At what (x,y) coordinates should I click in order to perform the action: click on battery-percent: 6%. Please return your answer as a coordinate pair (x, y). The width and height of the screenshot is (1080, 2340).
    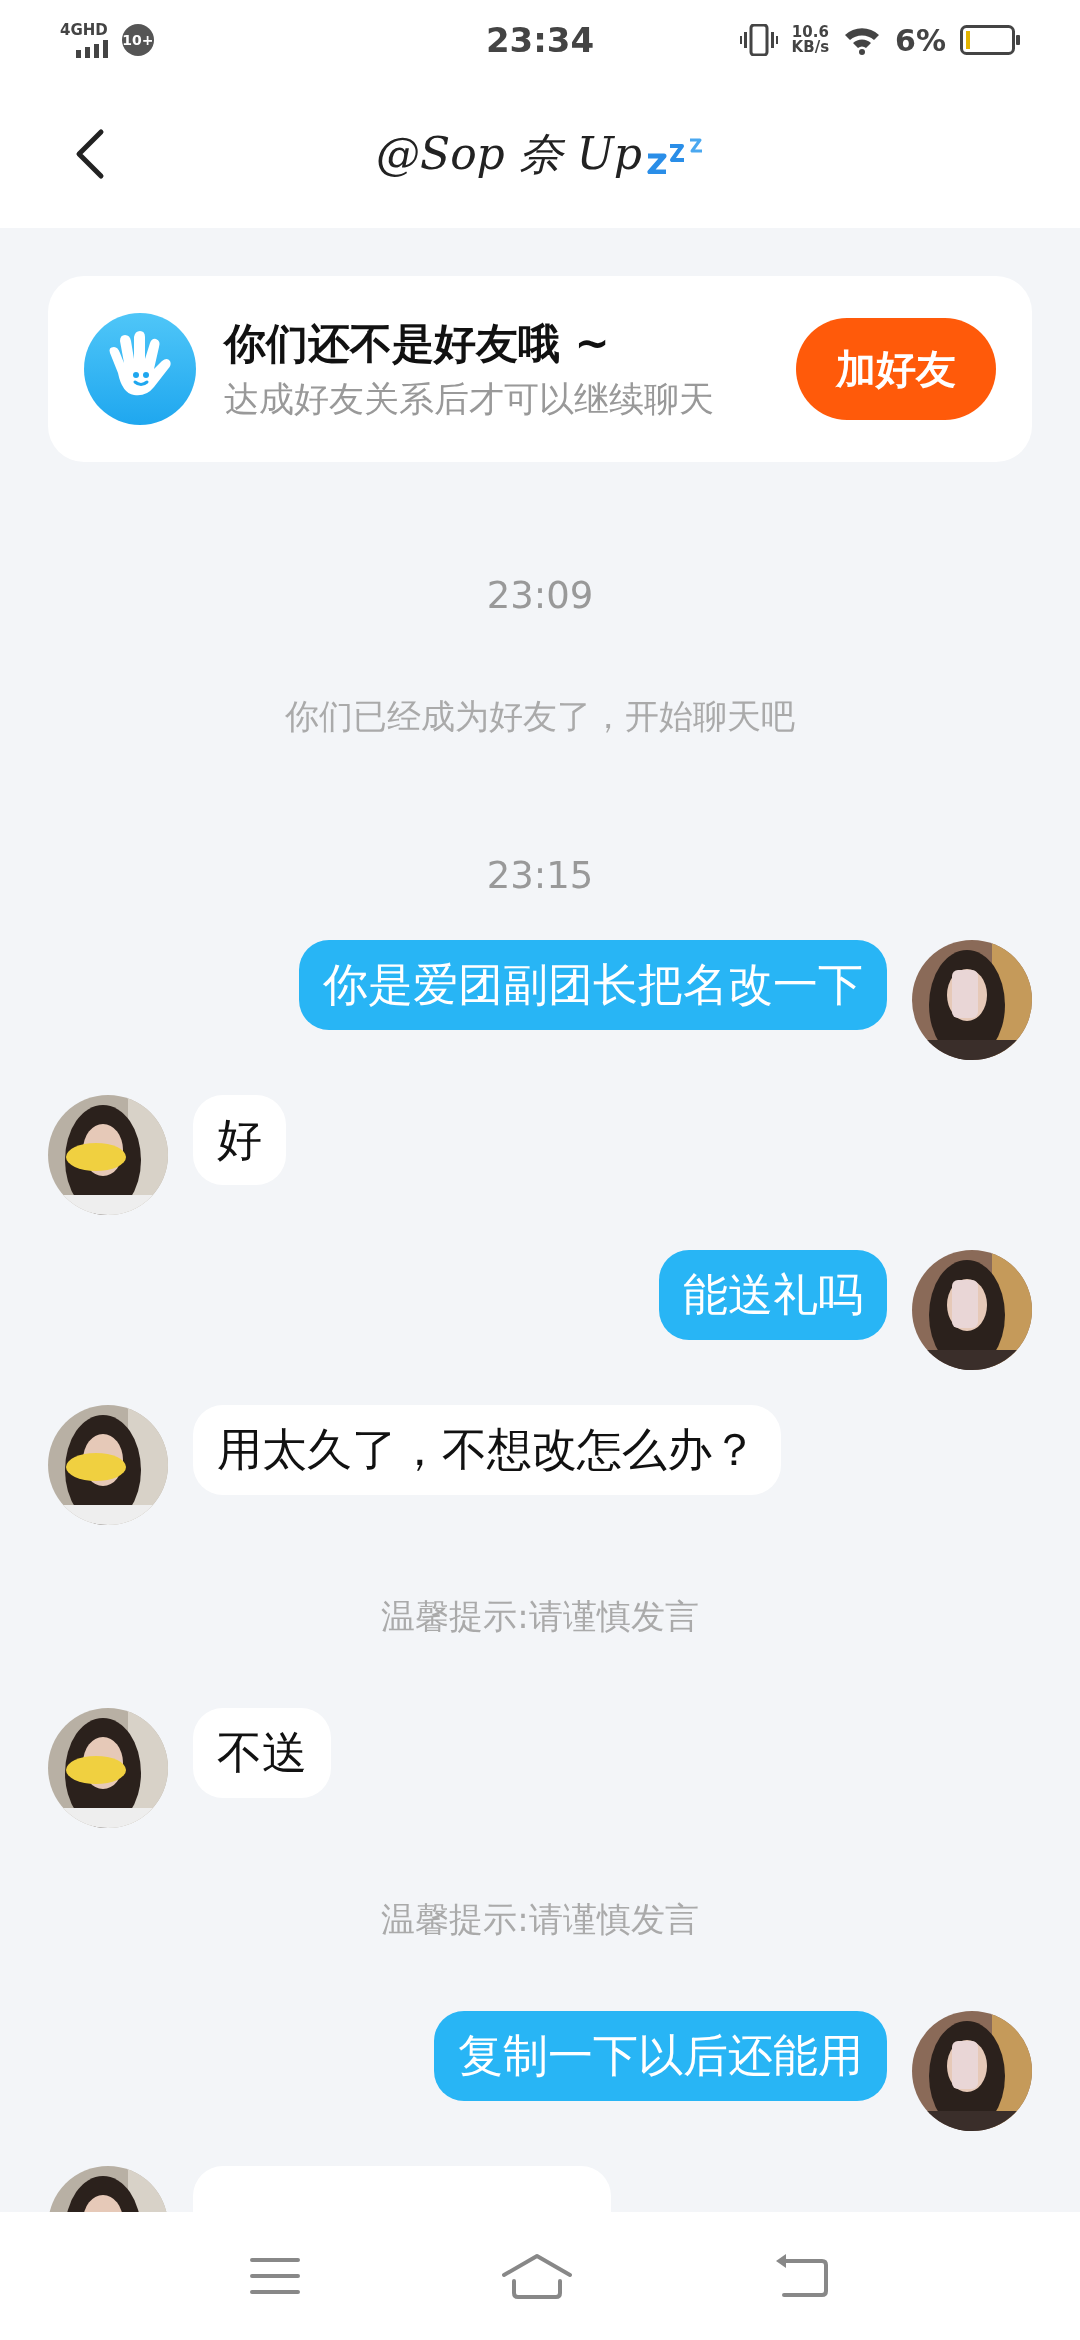
    Looking at the image, I should click on (920, 40).